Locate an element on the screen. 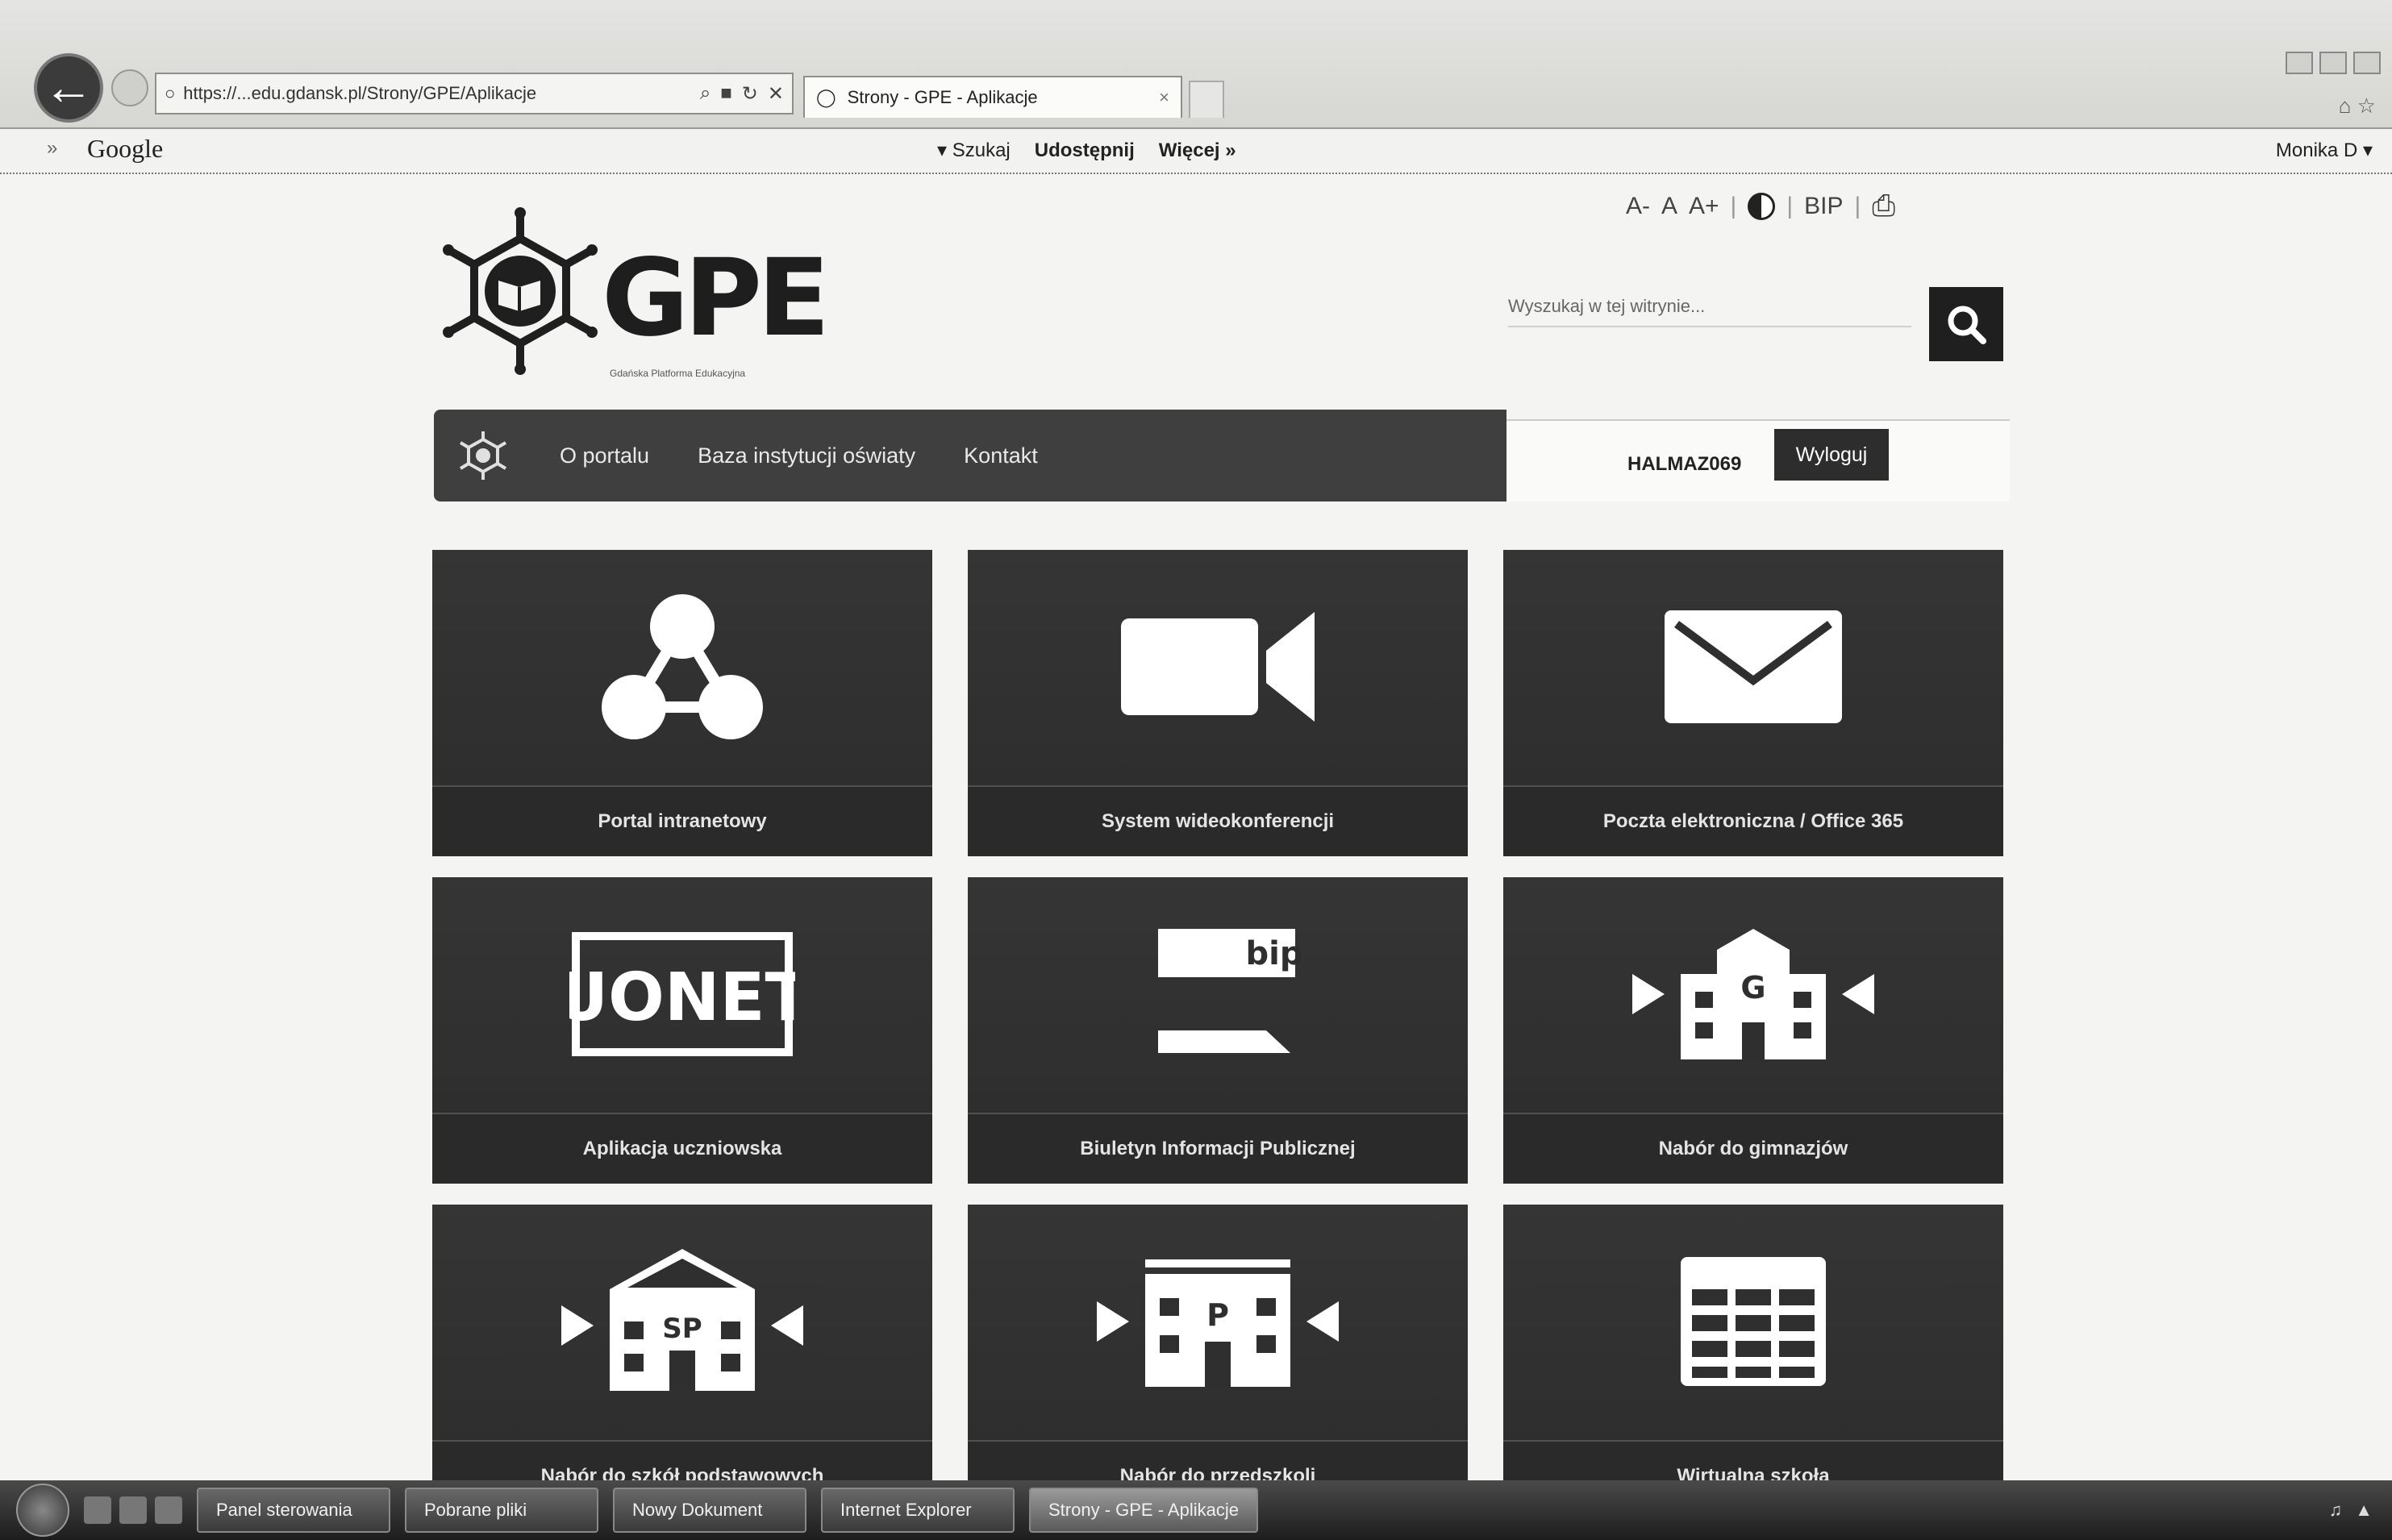 The width and height of the screenshot is (2392, 1540). google-toolbar-actions: ▾ Szukaj Udostępnij Więcej » is located at coordinates (1086, 150).